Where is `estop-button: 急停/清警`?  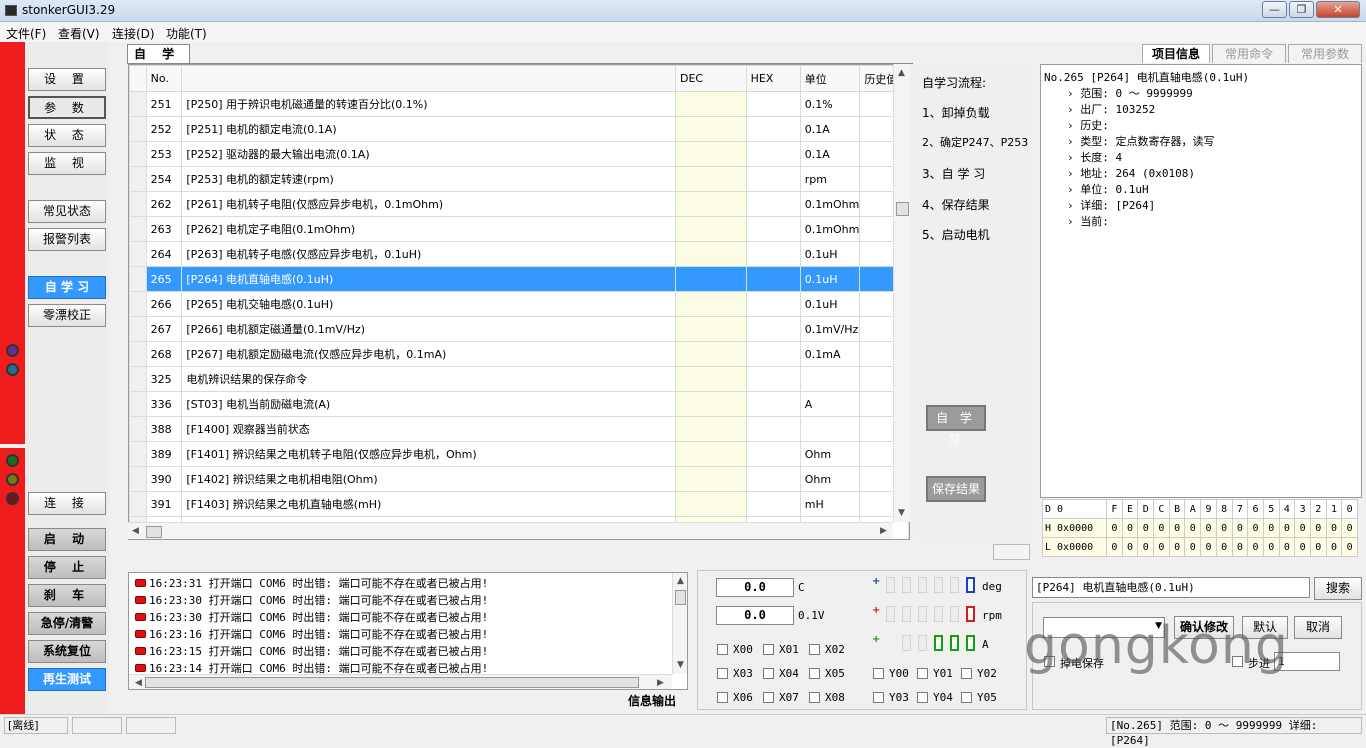
estop-button: 急停/清警 is located at coordinates (67, 623).